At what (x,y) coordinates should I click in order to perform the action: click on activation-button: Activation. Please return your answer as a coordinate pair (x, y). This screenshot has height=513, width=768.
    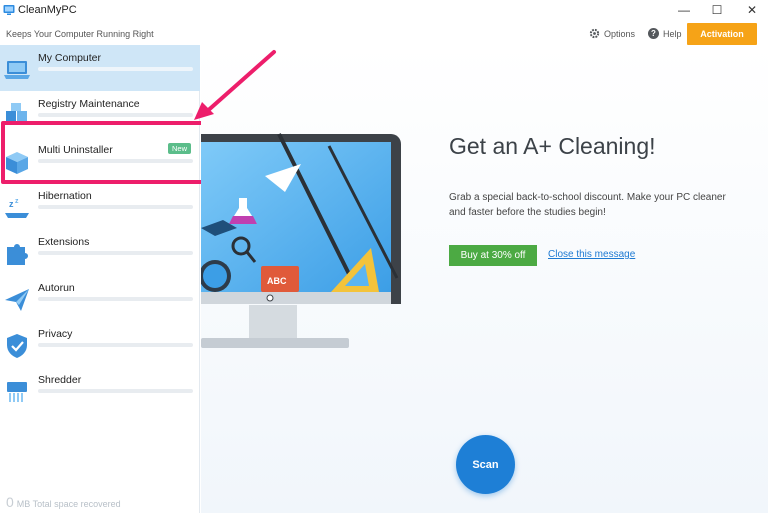
    Looking at the image, I should click on (722, 34).